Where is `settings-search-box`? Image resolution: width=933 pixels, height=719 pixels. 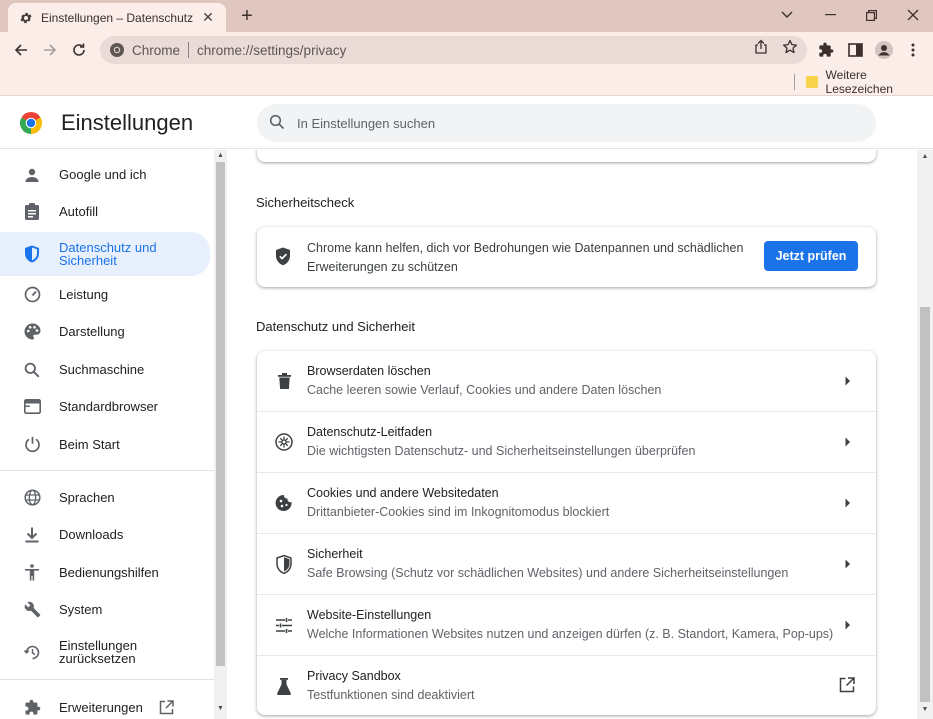
settings-search-box is located at coordinates (566, 123).